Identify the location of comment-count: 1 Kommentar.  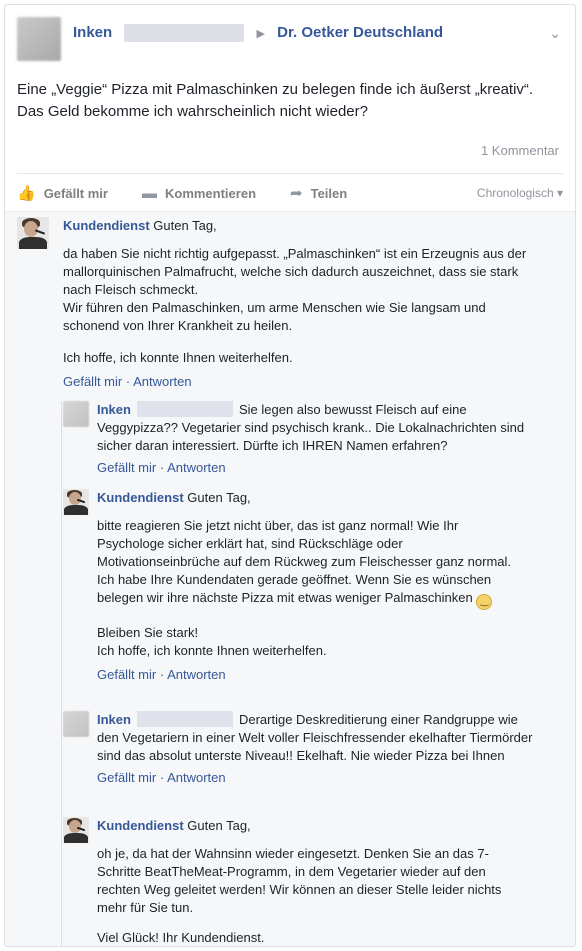
(520, 150).